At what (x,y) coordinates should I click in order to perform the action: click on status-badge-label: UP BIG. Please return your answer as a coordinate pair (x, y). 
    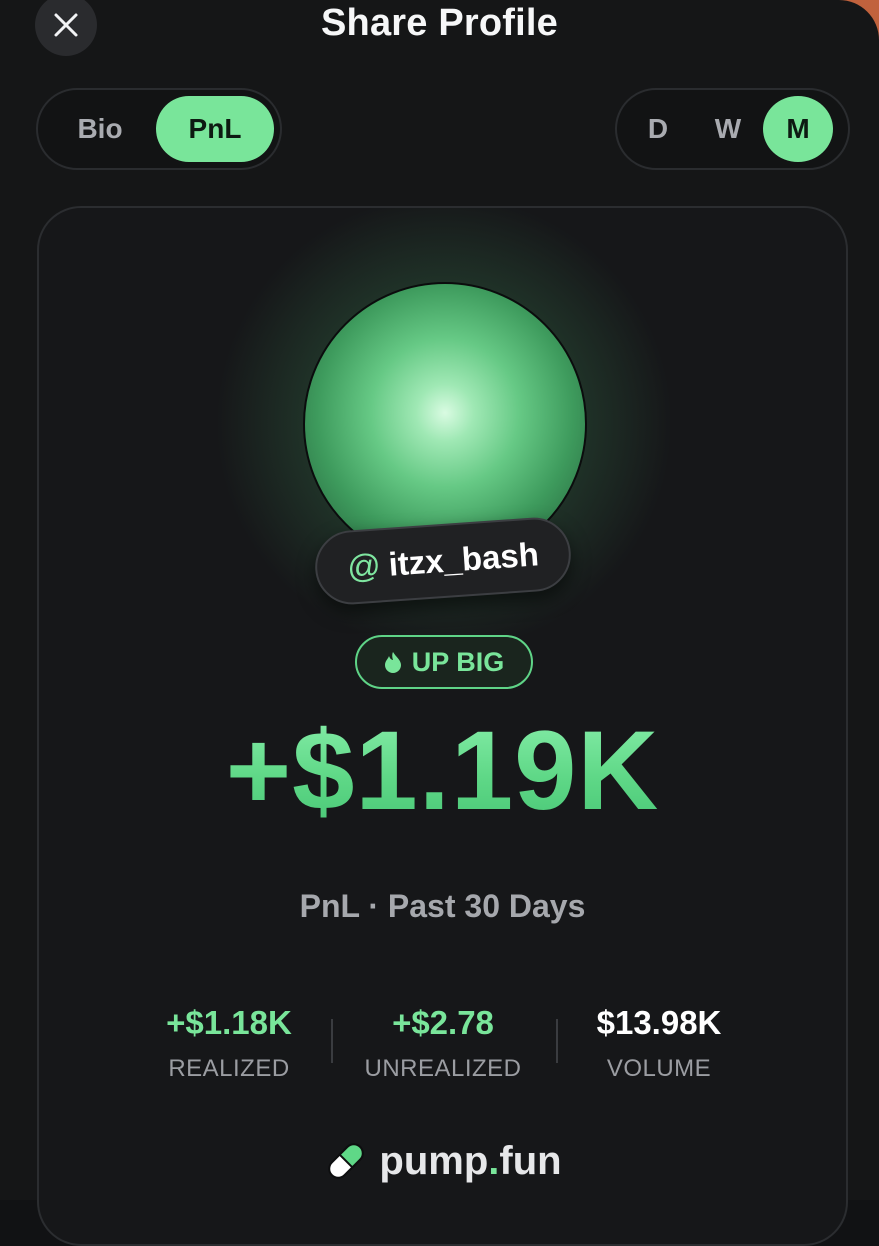
    Looking at the image, I should click on (458, 661).